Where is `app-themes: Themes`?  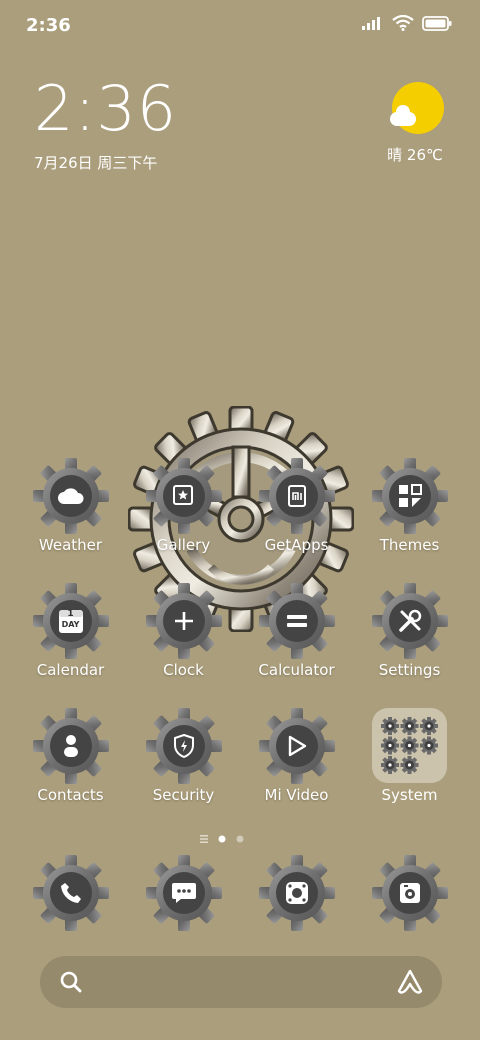 app-themes: Themes is located at coordinates (409, 506).